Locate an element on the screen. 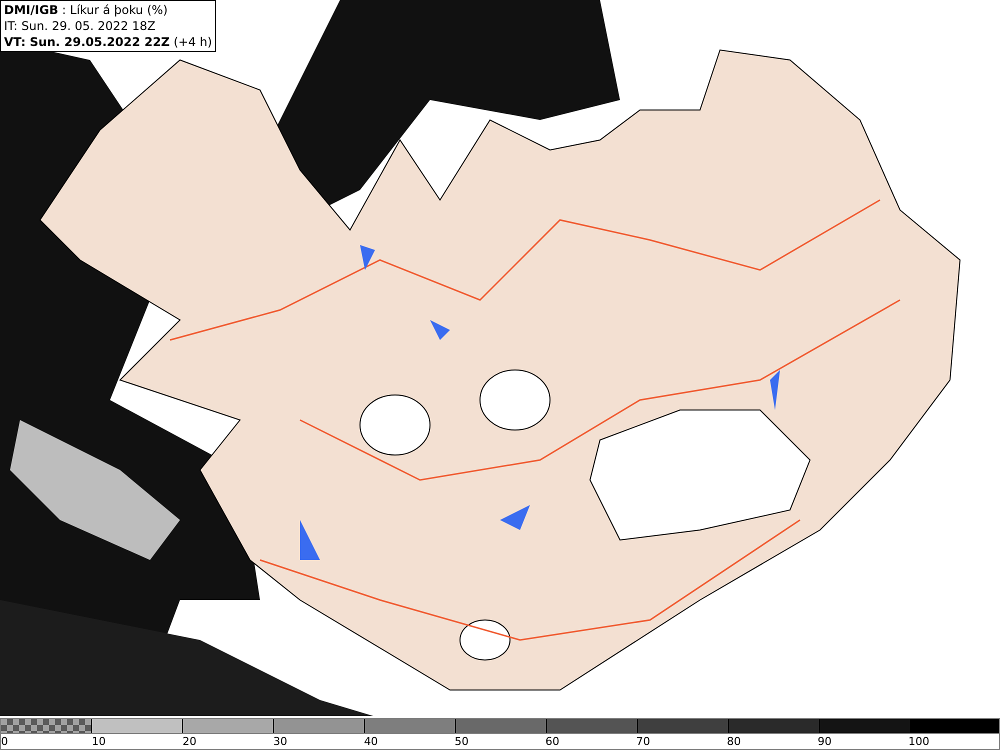  legend-tick-label: 20 is located at coordinates (190, 741).